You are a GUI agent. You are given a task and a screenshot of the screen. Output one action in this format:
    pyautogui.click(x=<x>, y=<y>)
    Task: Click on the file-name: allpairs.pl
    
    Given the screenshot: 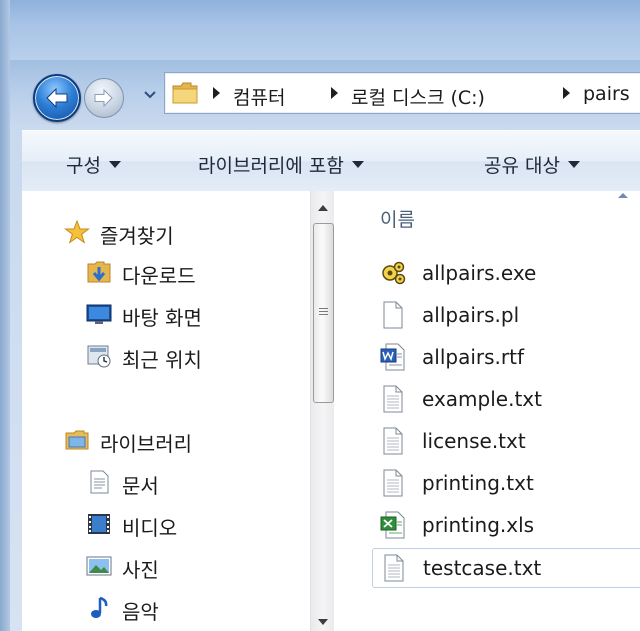 What is the action you would take?
    pyautogui.click(x=471, y=315)
    